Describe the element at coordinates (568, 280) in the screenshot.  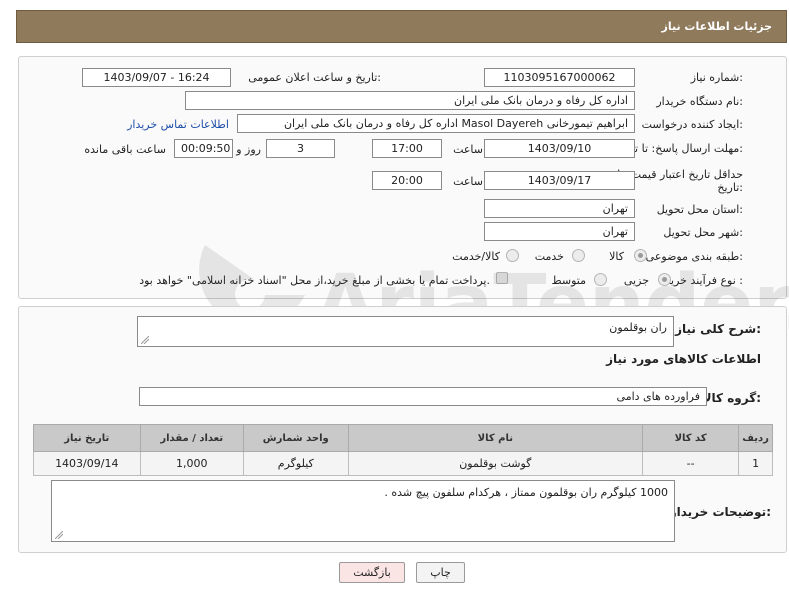
I see `process-option-medium-label: متوسط` at that location.